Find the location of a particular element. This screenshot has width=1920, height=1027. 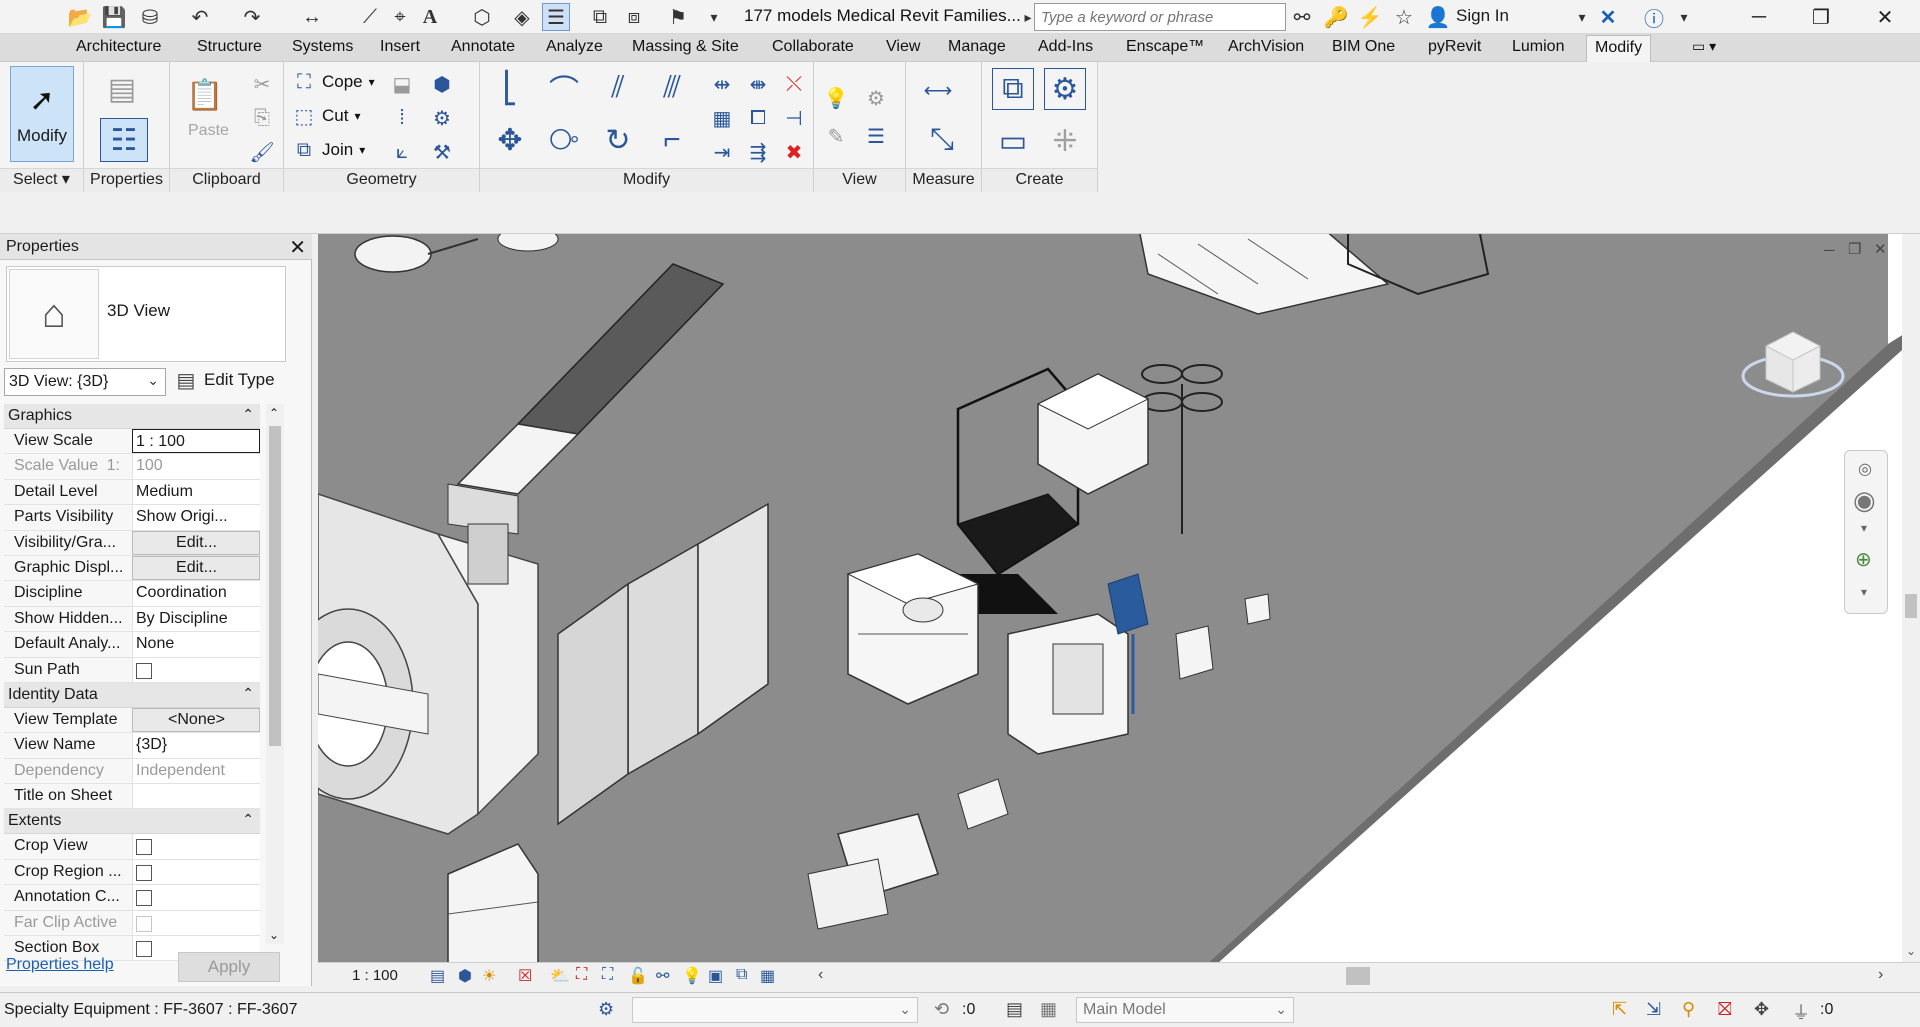

view-name-field: {3D} is located at coordinates (196, 745).